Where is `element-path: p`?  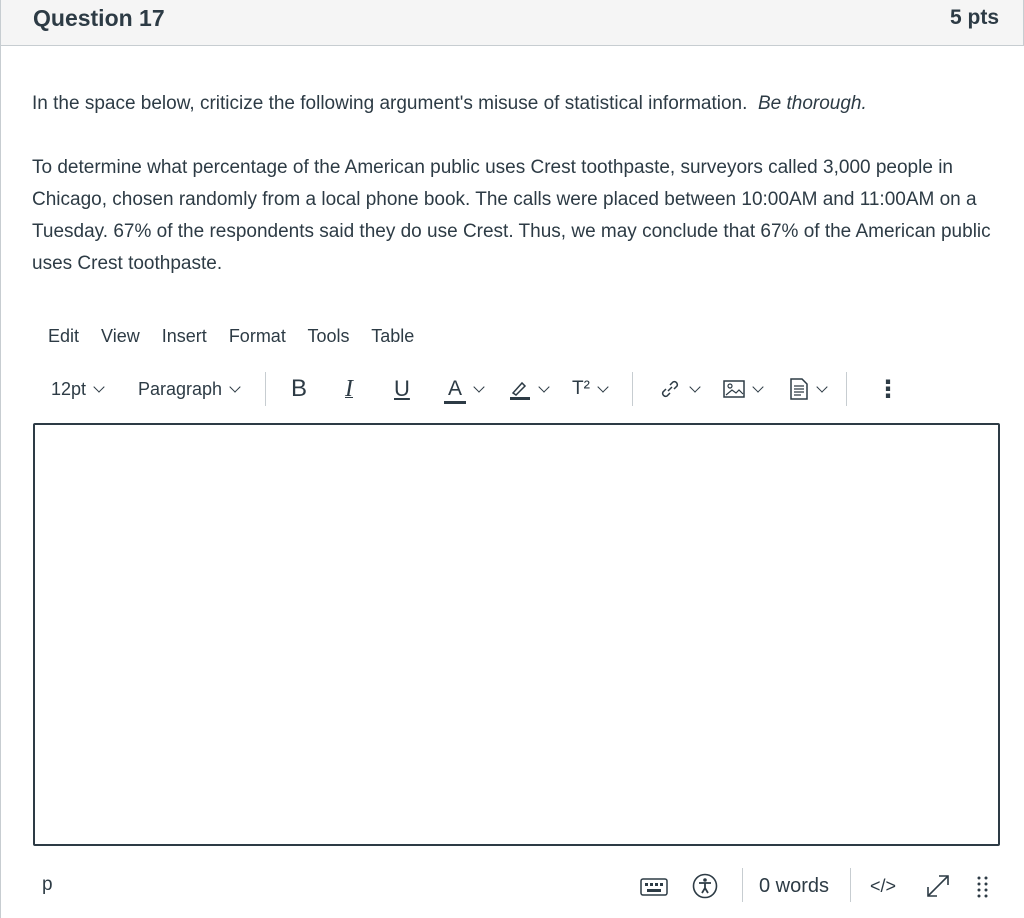 element-path: p is located at coordinates (47, 885).